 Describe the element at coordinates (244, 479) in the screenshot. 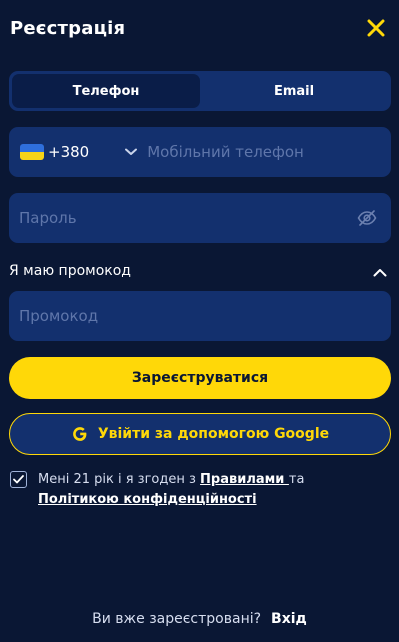

I see `rules-link: Правилами` at that location.